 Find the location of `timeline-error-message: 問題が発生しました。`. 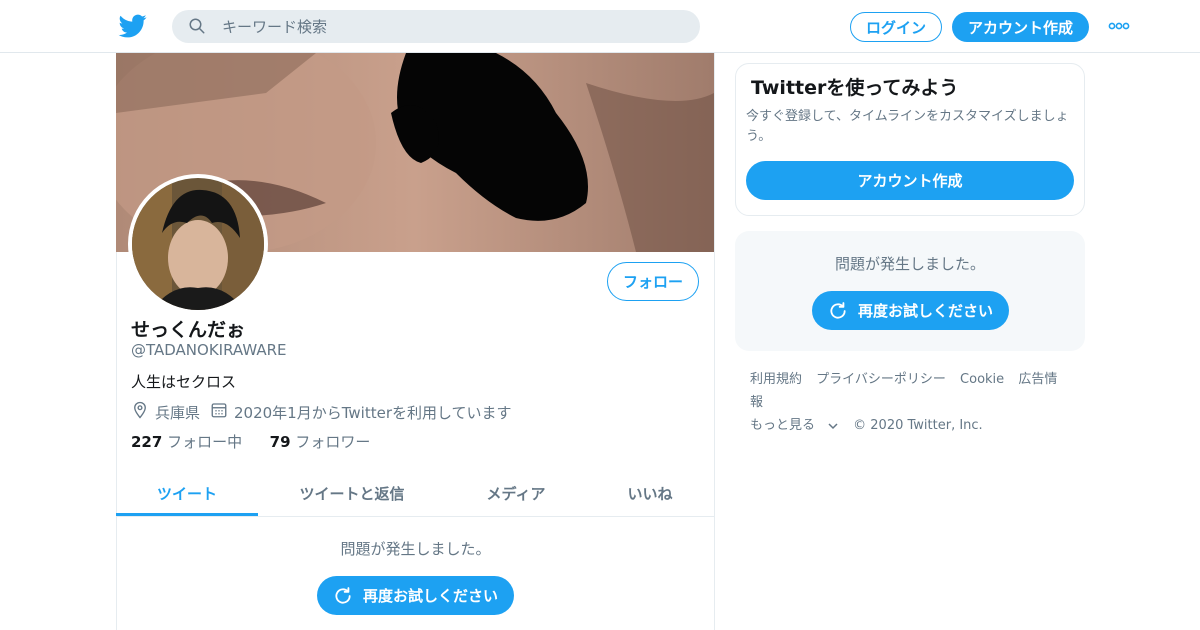

timeline-error-message: 問題が発生しました。 is located at coordinates (415, 549).